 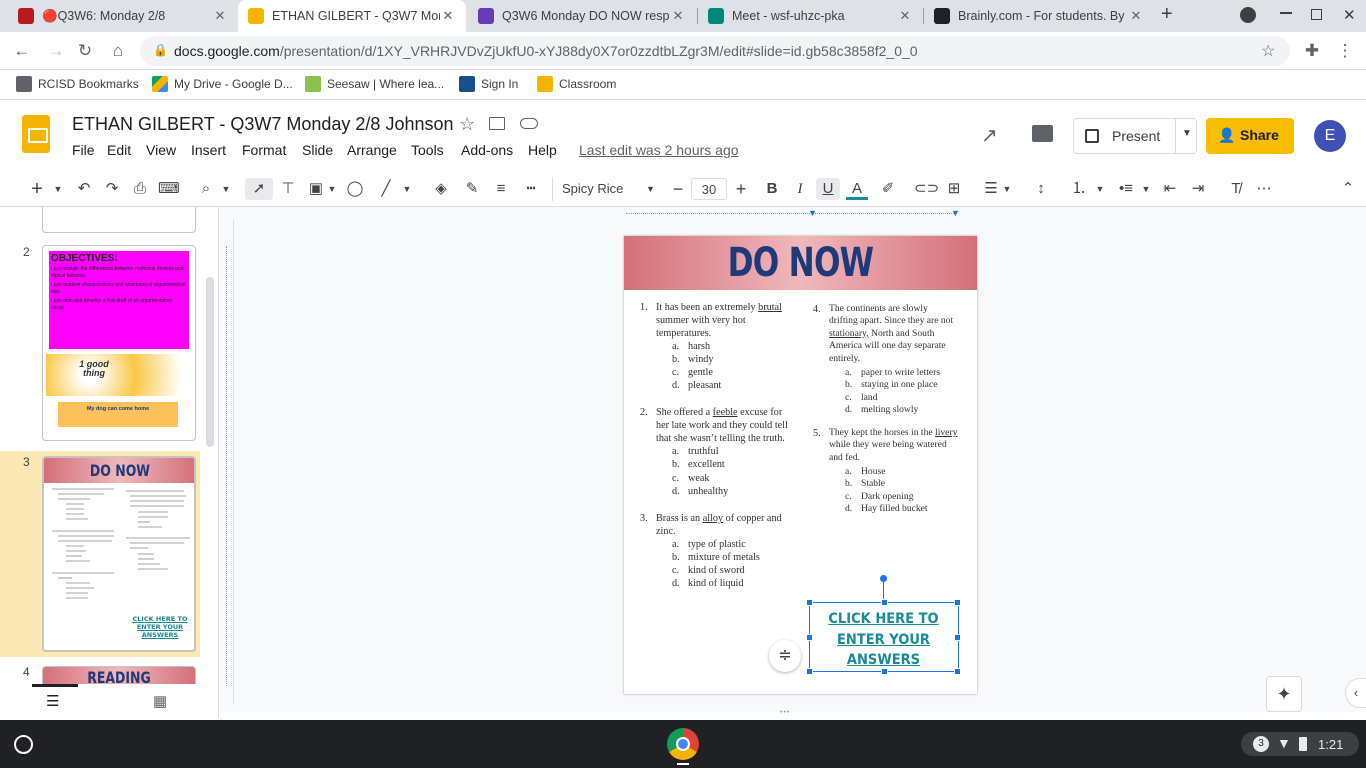 What do you see at coordinates (372, 150) in the screenshot?
I see `menu-arrange: Arrange` at bounding box center [372, 150].